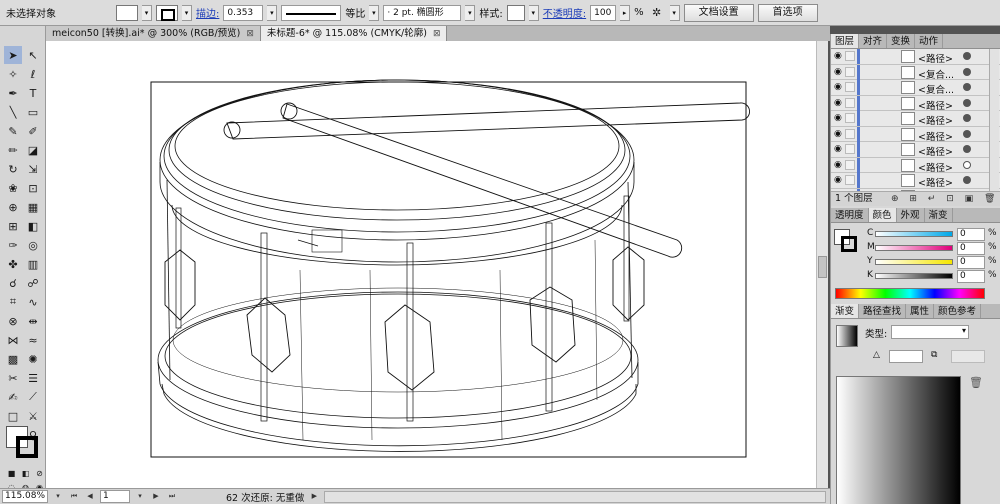  Describe the element at coordinates (33, 321) in the screenshot. I see `width-tool-icon: ⇹` at that location.